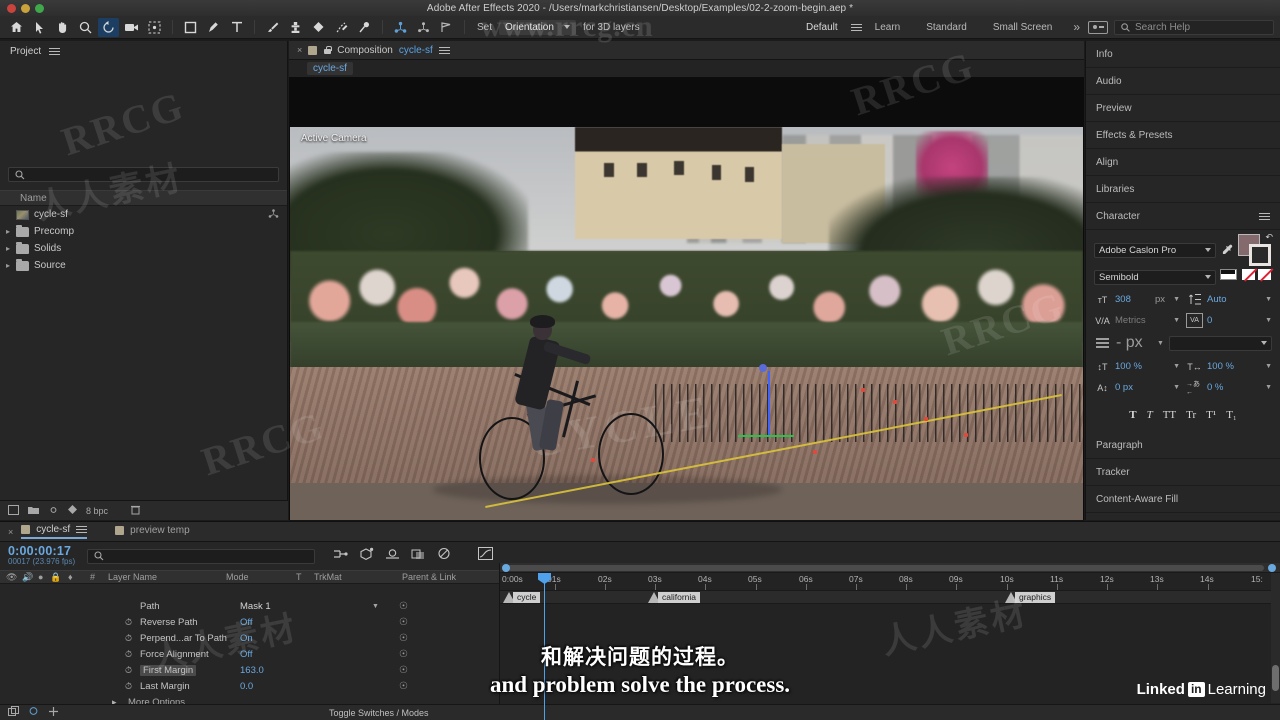 The width and height of the screenshot is (1280, 720). What do you see at coordinates (1030, 597) in the screenshot?
I see `comp-marker: graphics` at bounding box center [1030, 597].